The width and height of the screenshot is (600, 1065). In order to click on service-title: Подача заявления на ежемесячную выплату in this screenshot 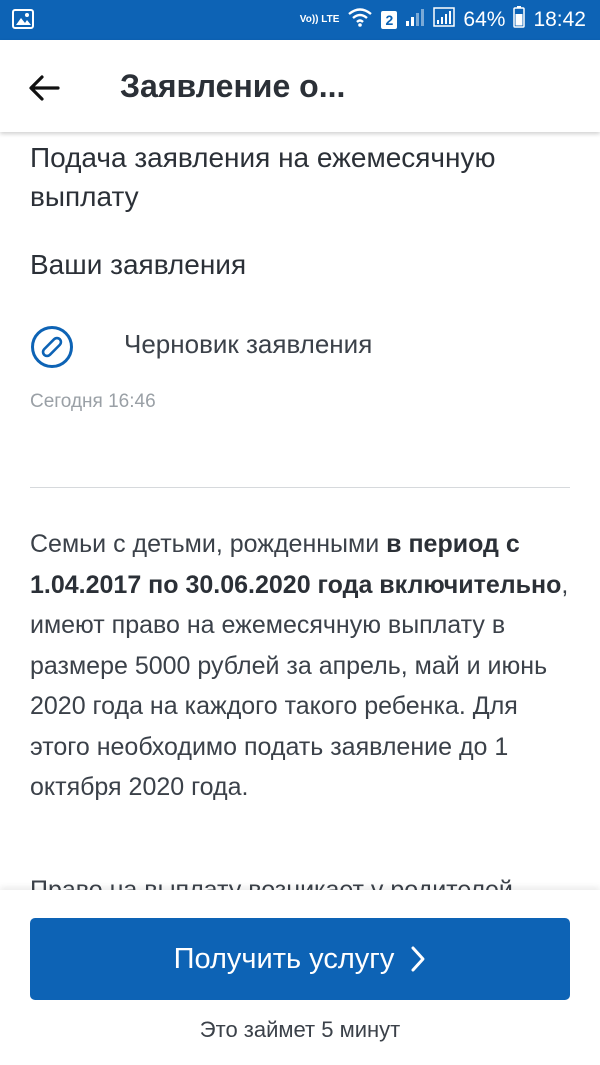, I will do `click(263, 177)`.